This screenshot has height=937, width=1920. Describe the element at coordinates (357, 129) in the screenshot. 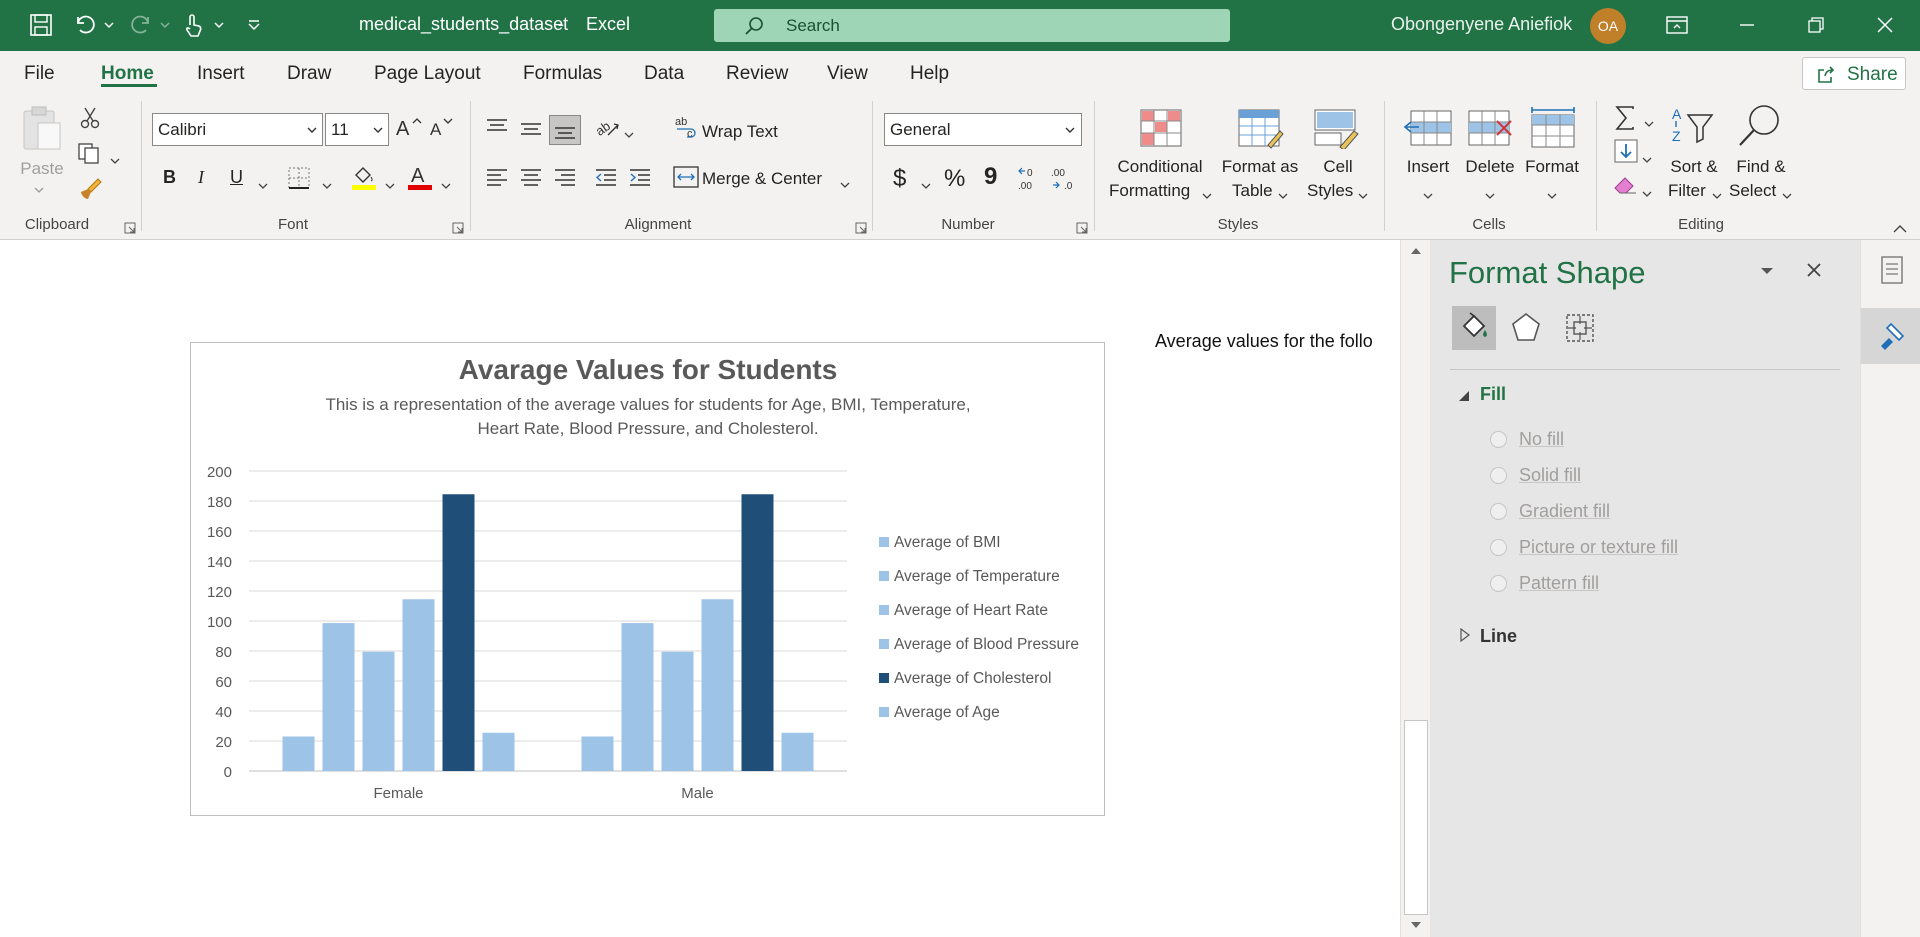

I see `font-size-box: 11` at that location.